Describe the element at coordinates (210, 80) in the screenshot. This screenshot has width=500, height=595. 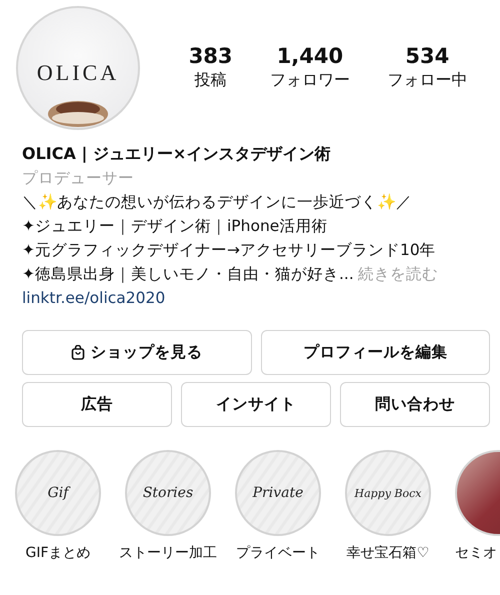
I see `stat-label: 投稿` at that location.